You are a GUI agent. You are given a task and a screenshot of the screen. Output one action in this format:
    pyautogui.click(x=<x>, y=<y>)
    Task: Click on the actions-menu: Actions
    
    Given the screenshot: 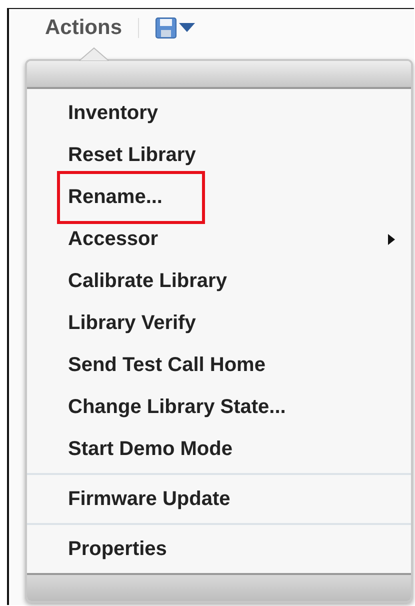 What is the action you would take?
    pyautogui.click(x=83, y=28)
    